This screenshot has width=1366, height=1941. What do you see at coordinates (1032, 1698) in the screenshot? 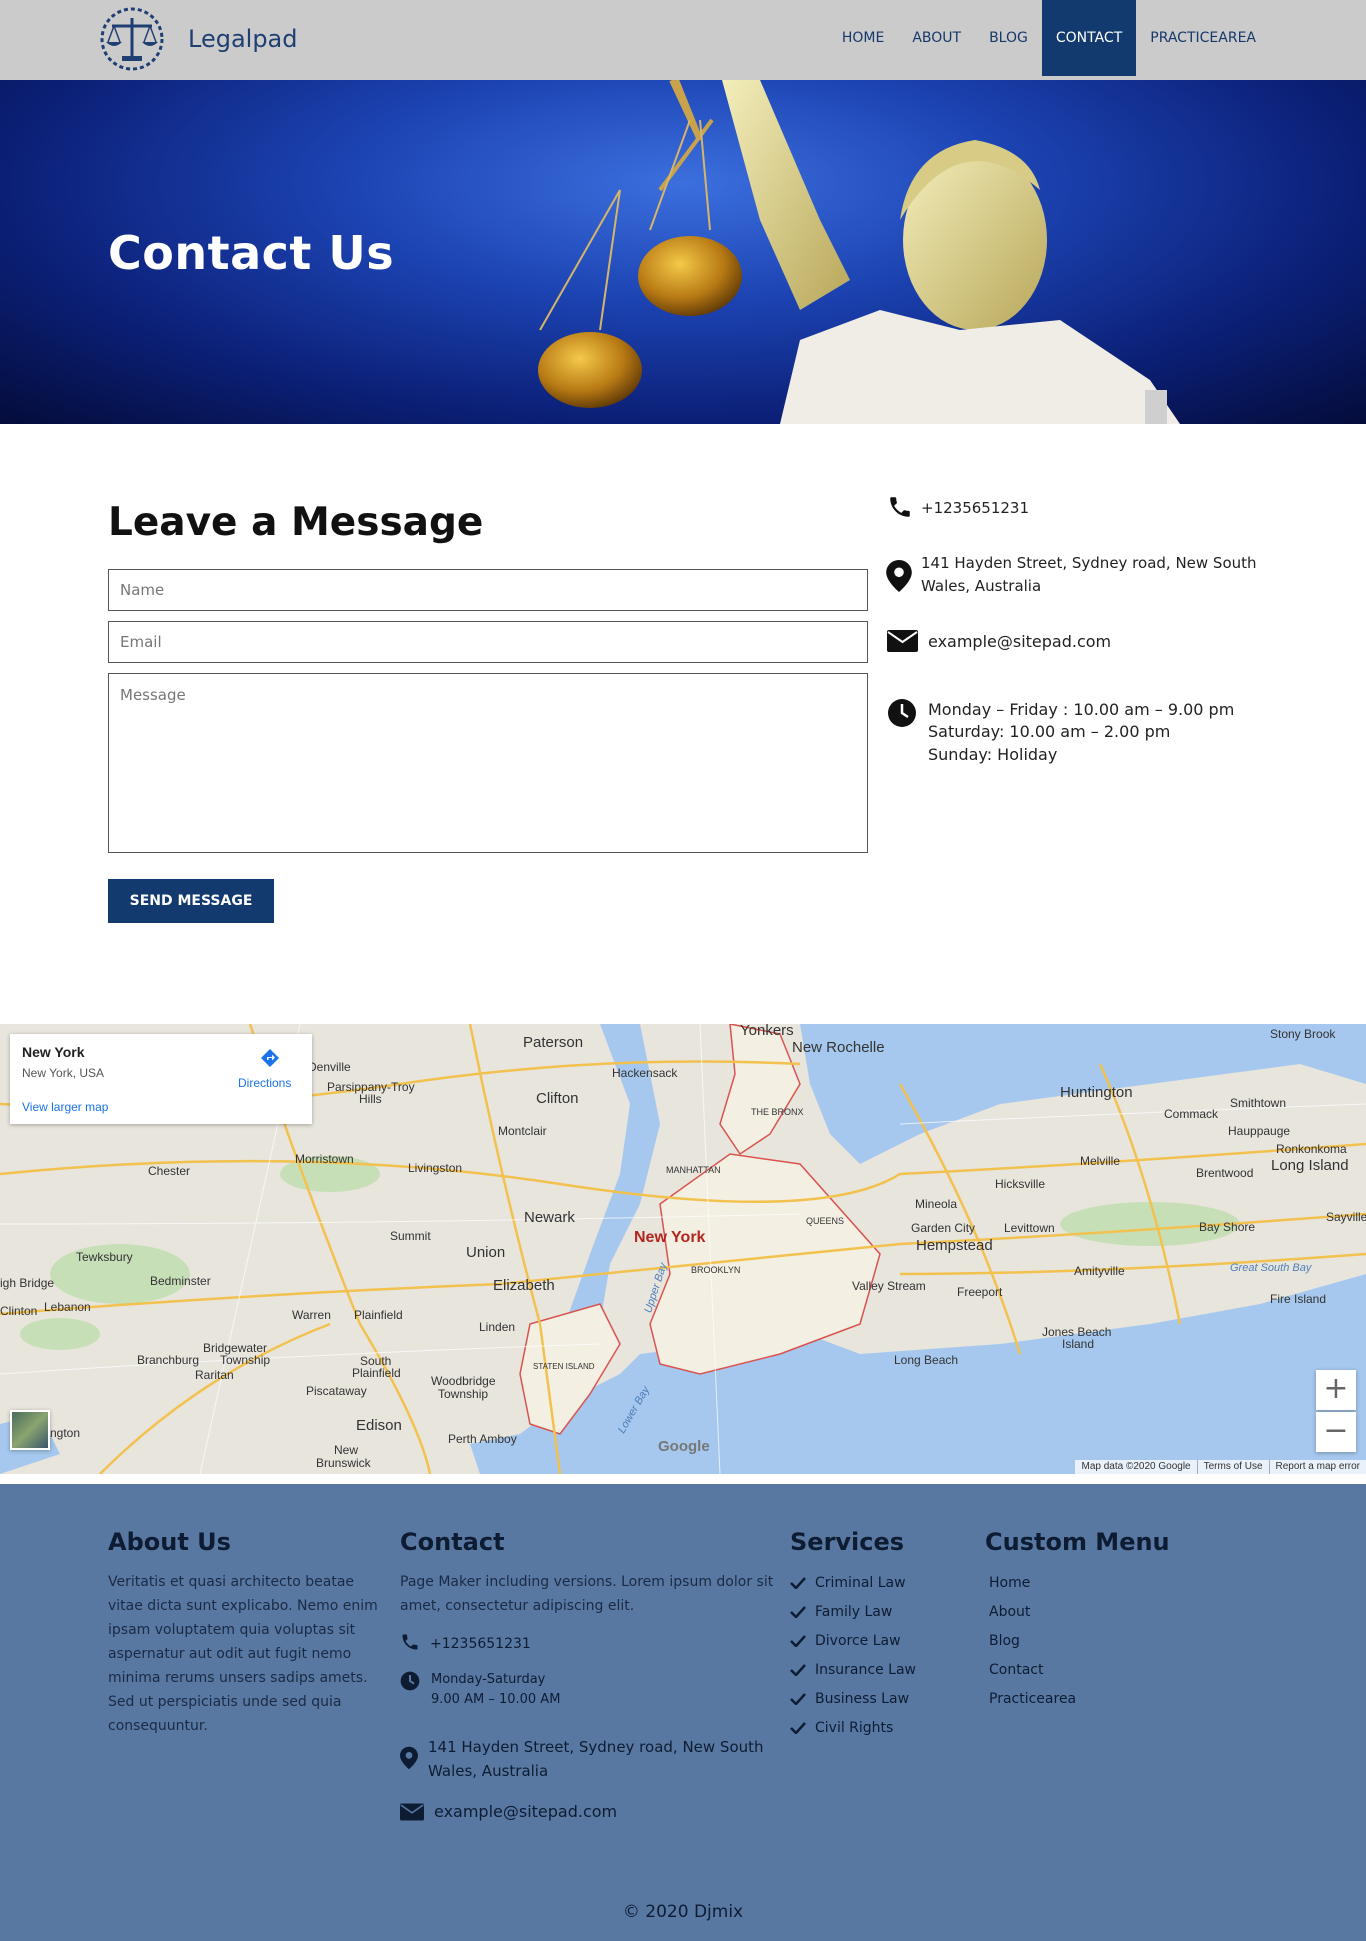
I see `footer-menu-practicearea: Practicearea` at bounding box center [1032, 1698].